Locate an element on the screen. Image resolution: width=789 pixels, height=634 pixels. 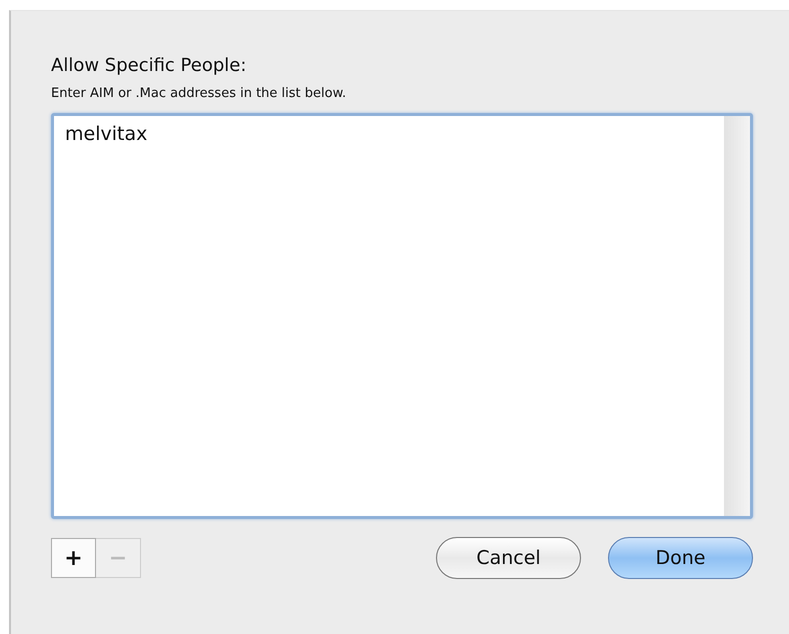
section-heading: Allow Specific People: is located at coordinates (148, 65).